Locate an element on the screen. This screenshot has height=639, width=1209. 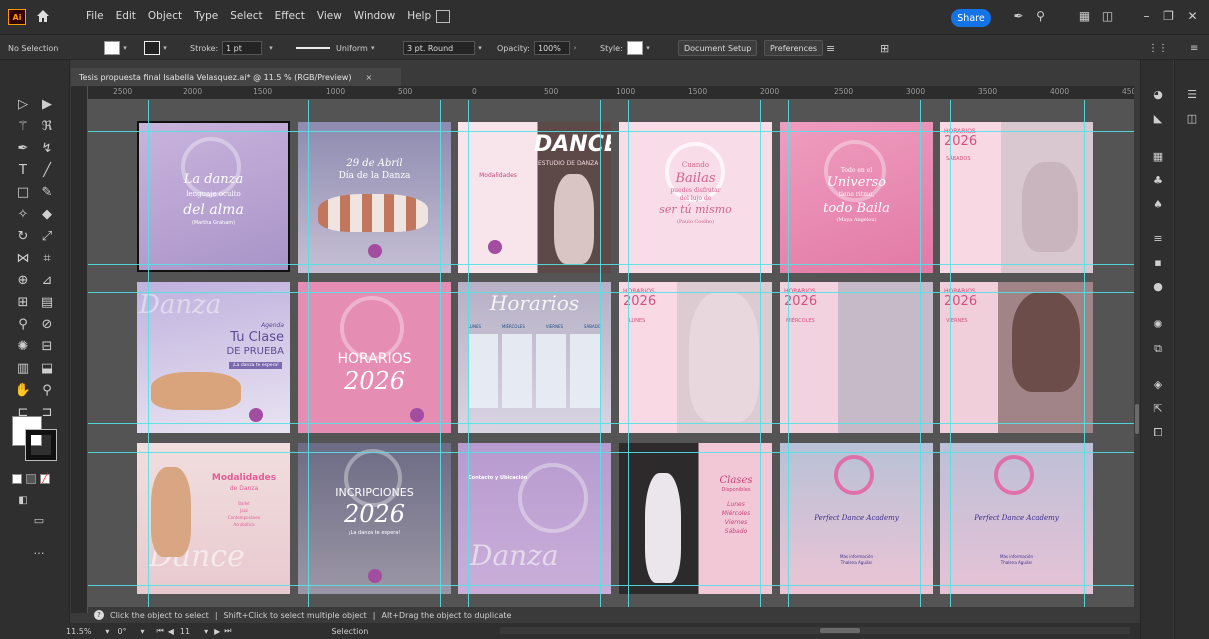
artboards-panel-icon: ⧠ is located at coordinates (1158, 433).